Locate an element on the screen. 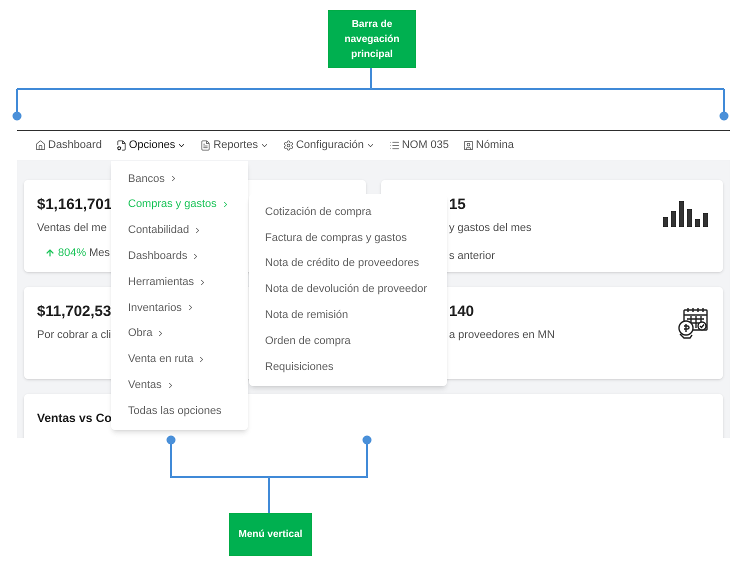  menu-item: Ventas is located at coordinates (179, 385).